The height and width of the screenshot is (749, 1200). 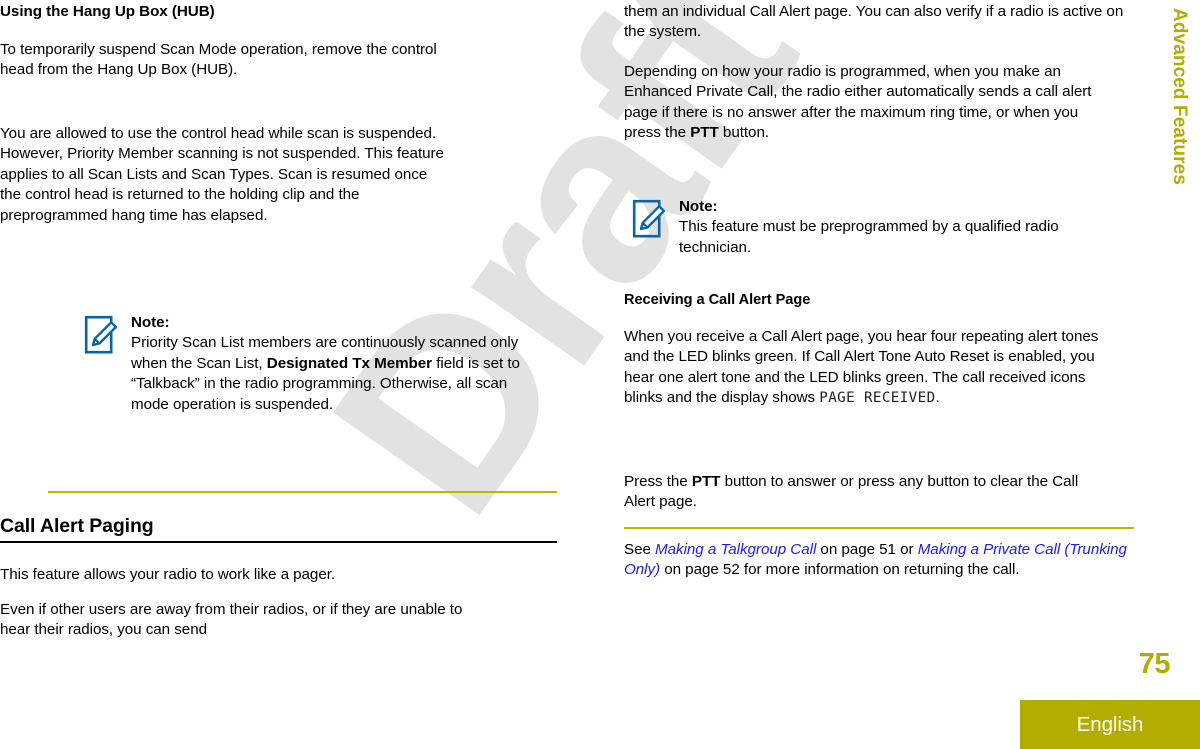 What do you see at coordinates (640, 549) in the screenshot?
I see `see-also-prefix: See` at bounding box center [640, 549].